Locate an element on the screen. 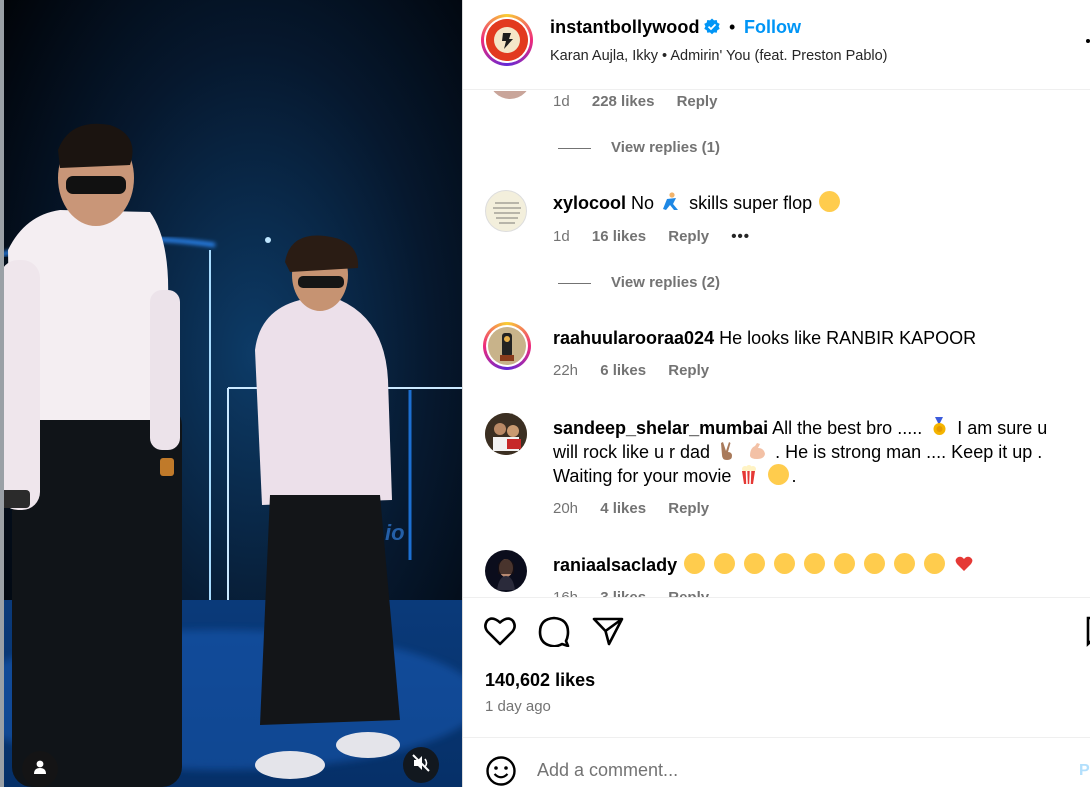 The height and width of the screenshot is (787, 1090). comment-time: 22h is located at coordinates (566, 370).